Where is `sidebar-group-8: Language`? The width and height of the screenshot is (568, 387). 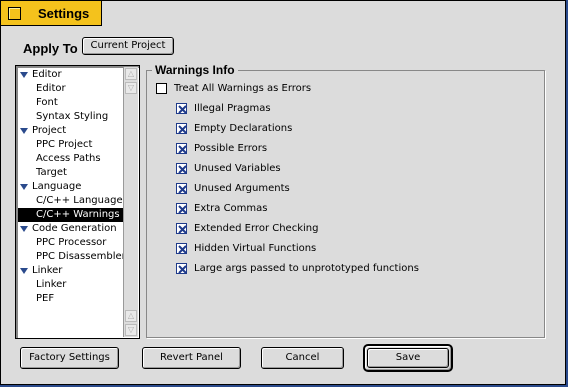 sidebar-group-8: Language is located at coordinates (71, 187).